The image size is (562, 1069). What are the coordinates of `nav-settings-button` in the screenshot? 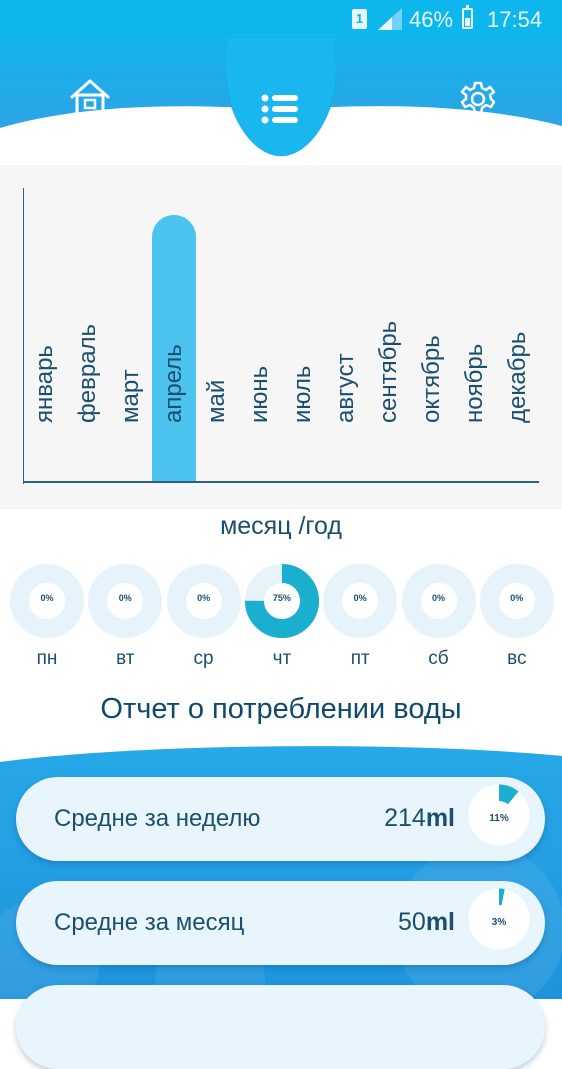 It's located at (478, 99).